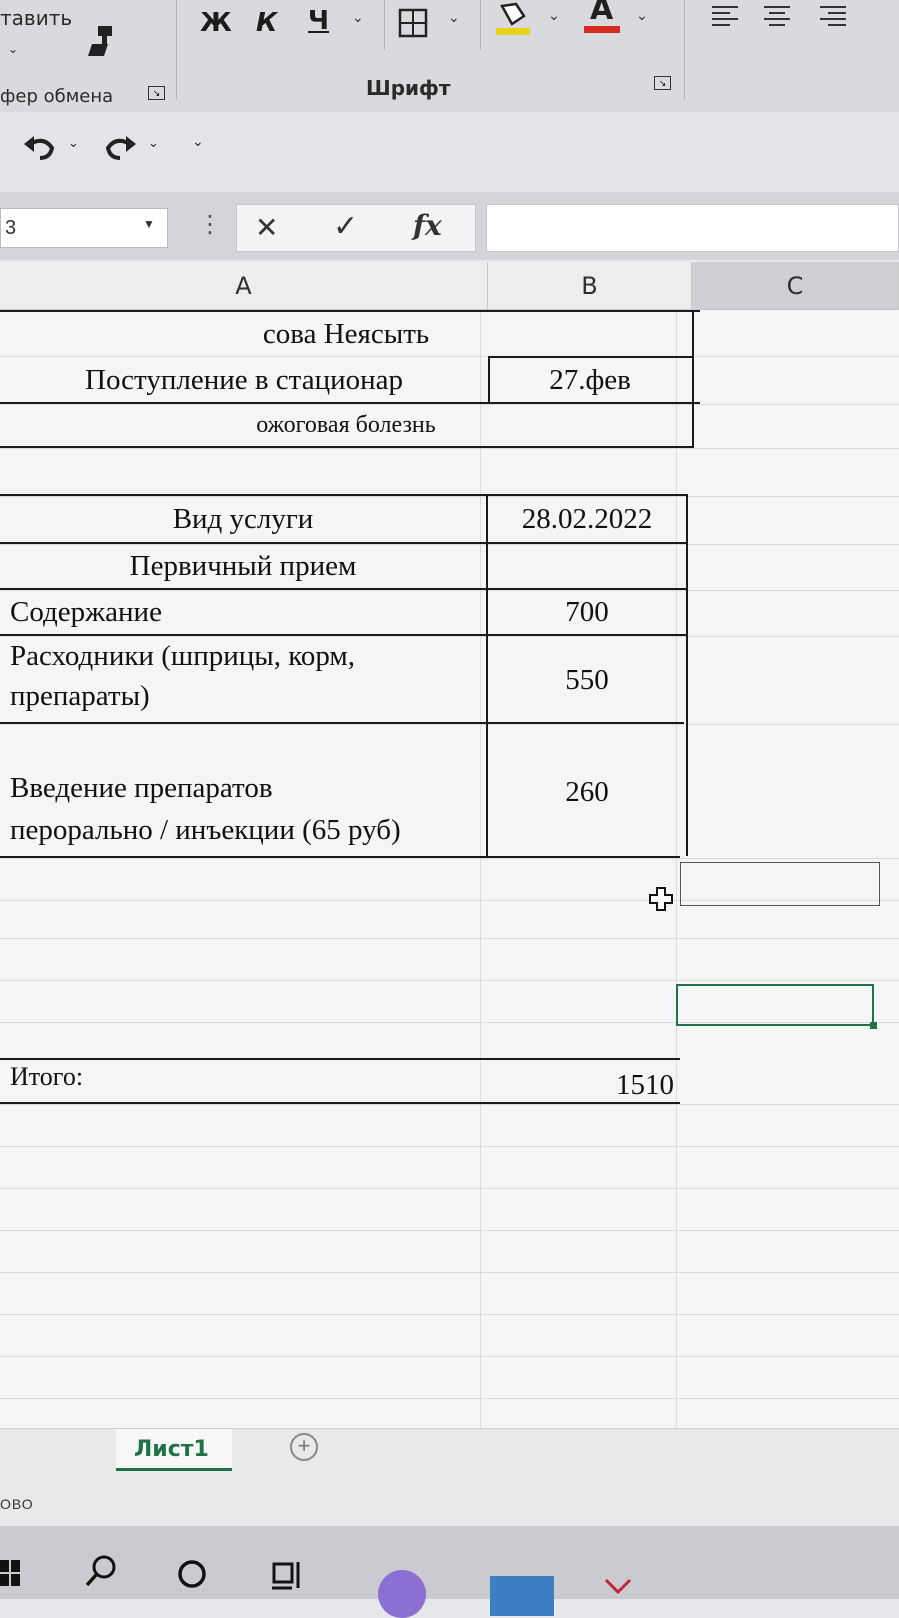  Describe the element at coordinates (36, 18) in the screenshot. I see `paste-button-label: тавить` at that location.